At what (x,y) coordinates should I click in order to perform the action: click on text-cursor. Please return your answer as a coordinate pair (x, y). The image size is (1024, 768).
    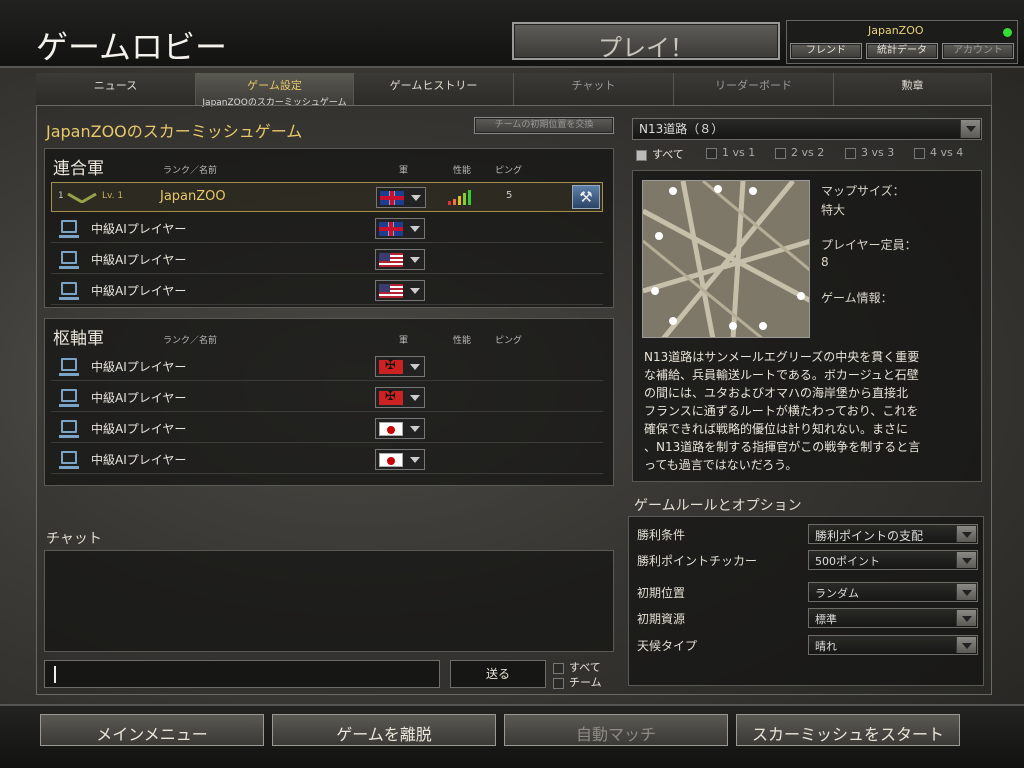
    Looking at the image, I should click on (55, 674).